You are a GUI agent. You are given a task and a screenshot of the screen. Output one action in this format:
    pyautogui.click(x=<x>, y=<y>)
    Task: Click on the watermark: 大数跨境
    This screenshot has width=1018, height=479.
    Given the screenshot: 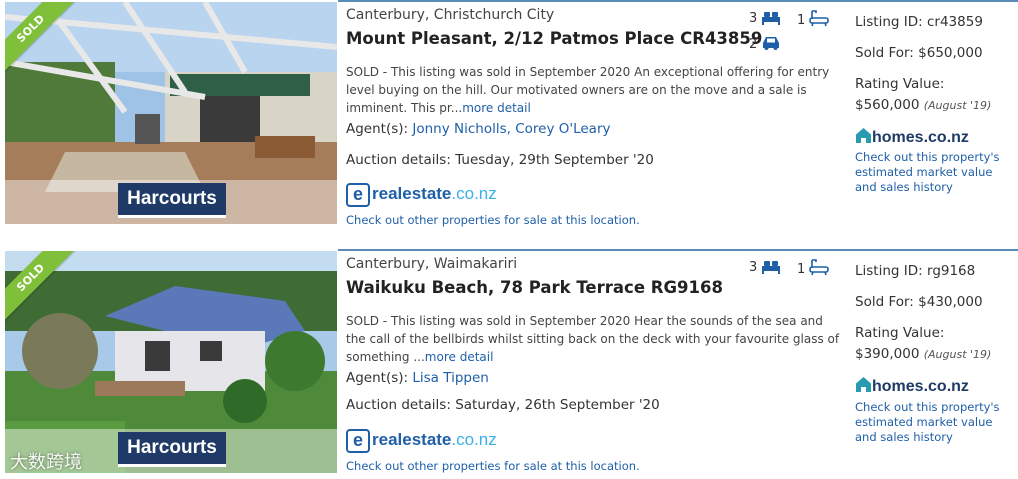 What is the action you would take?
    pyautogui.click(x=46, y=462)
    